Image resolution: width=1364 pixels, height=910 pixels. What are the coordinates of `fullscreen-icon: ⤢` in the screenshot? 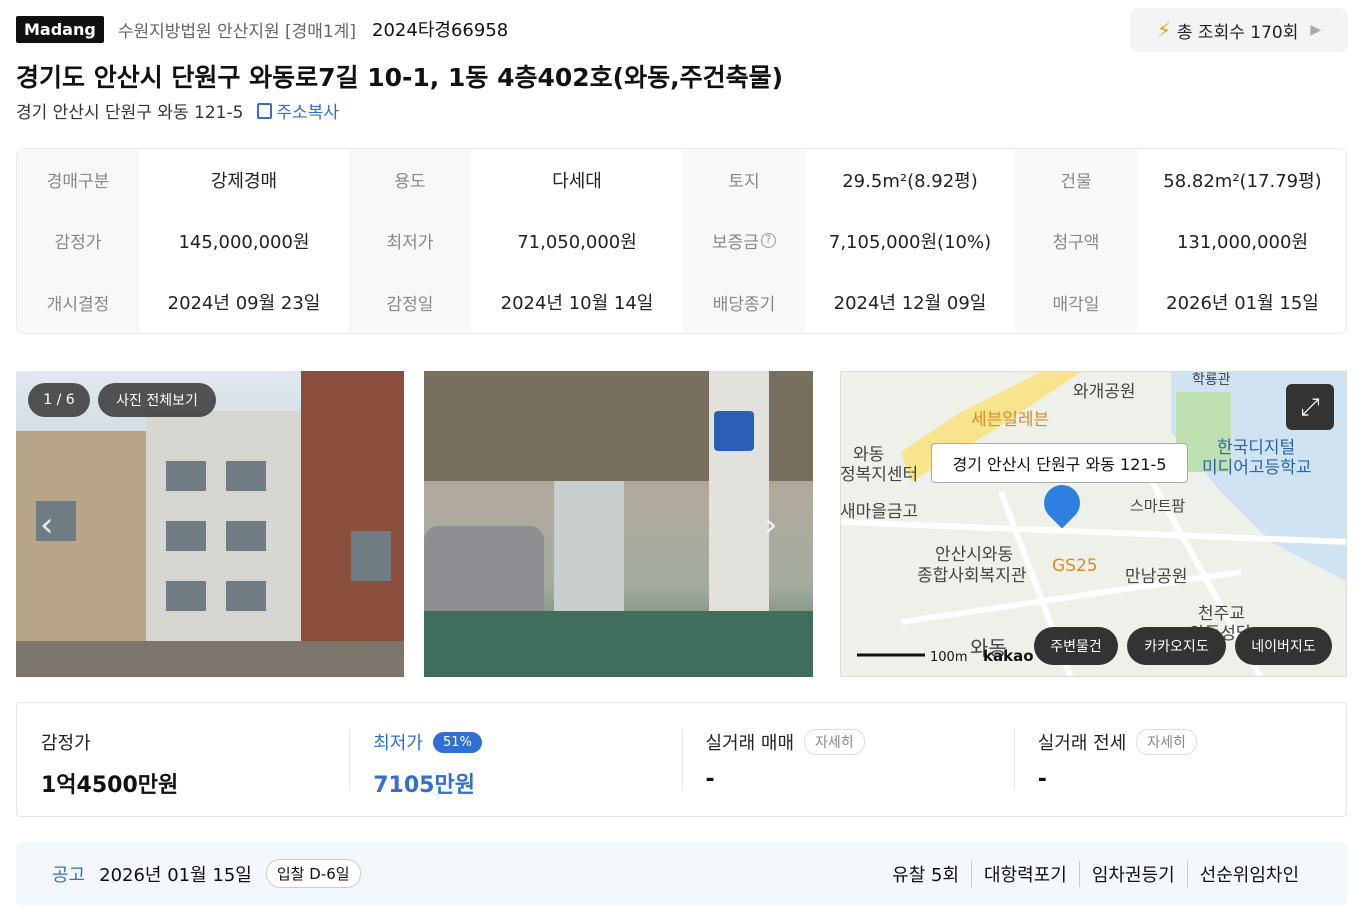 It's located at (1310, 407).